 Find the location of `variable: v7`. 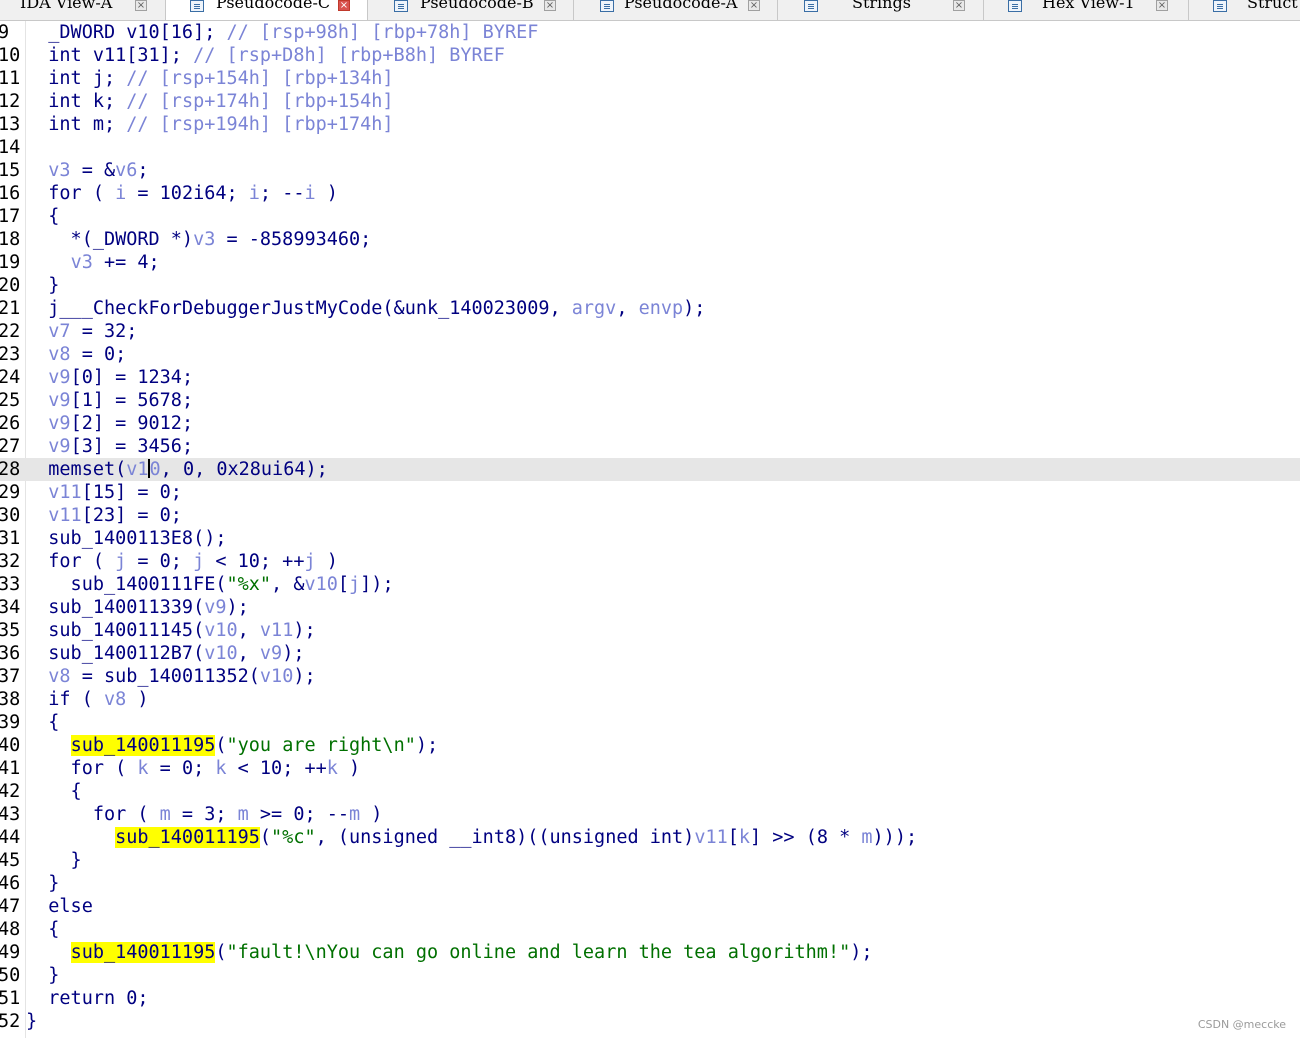

variable: v7 is located at coordinates (59, 331).